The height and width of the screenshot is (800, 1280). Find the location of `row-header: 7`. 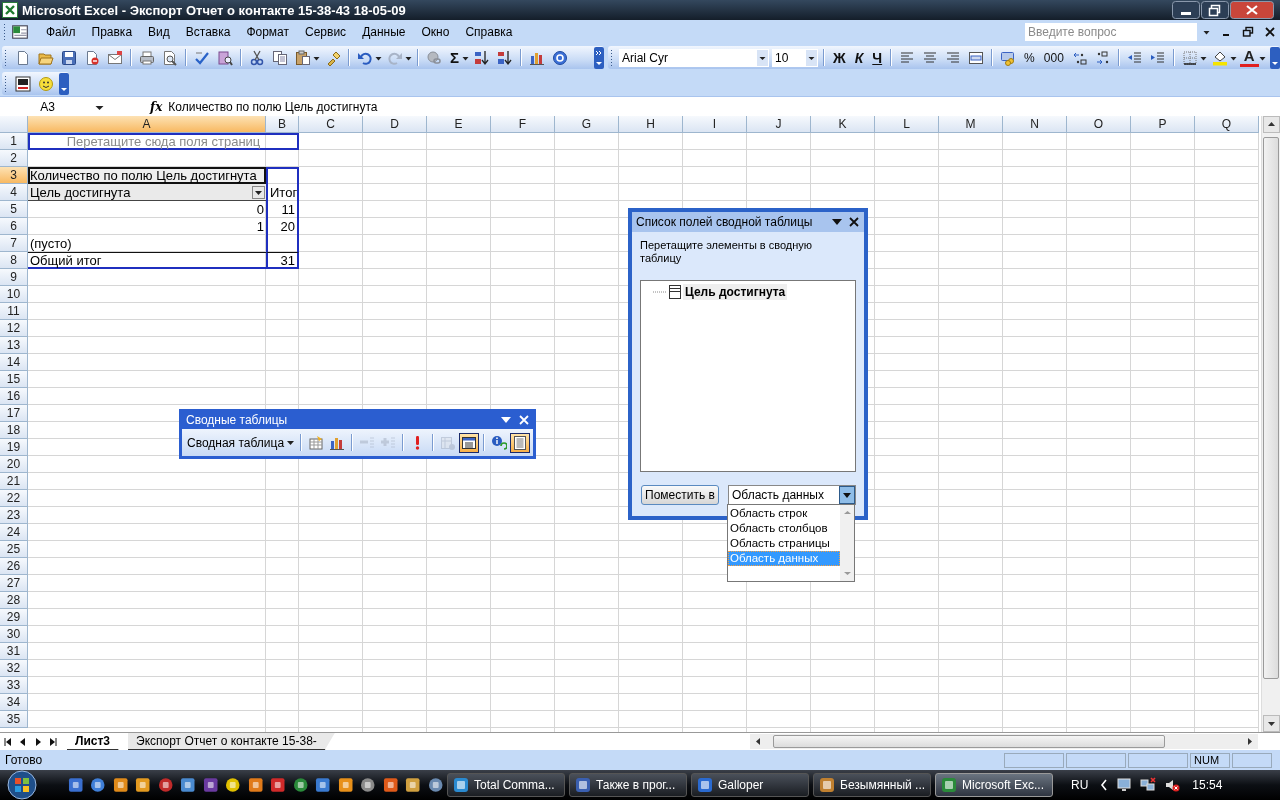

row-header: 7 is located at coordinates (14, 243).